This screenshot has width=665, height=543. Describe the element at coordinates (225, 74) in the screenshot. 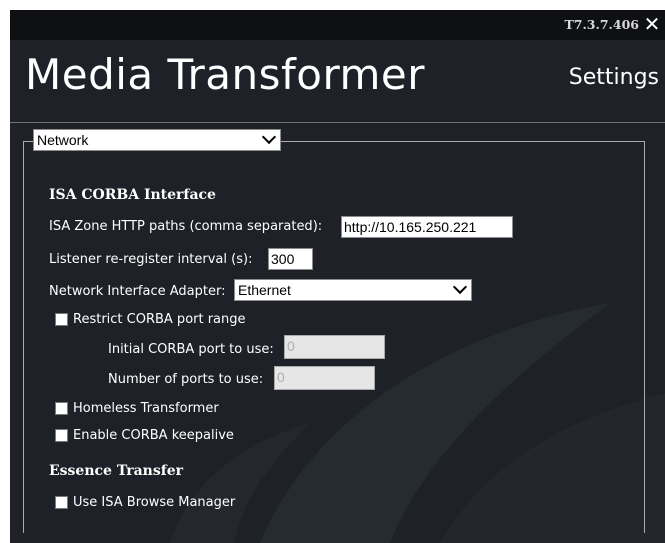

I see `app-title: Media Transformer` at that location.